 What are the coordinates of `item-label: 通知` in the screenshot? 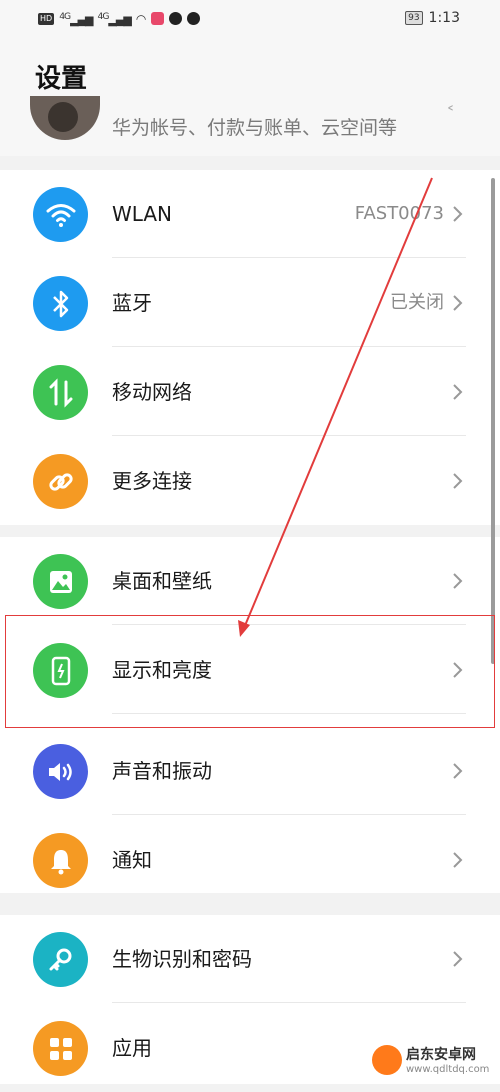 It's located at (132, 860).